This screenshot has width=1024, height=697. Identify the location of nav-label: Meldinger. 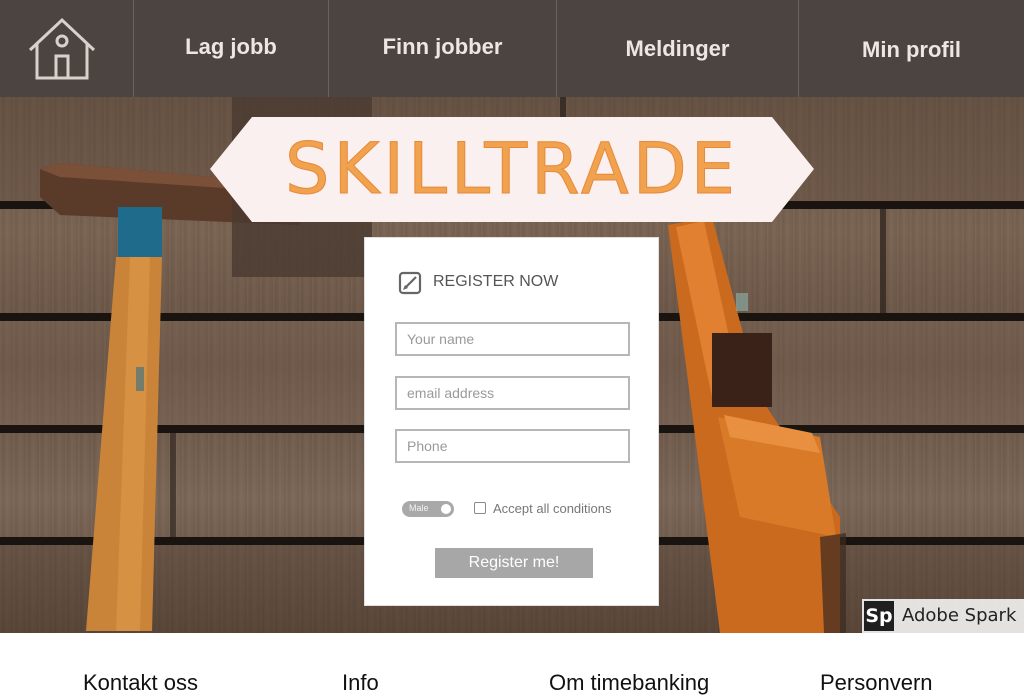
(677, 48).